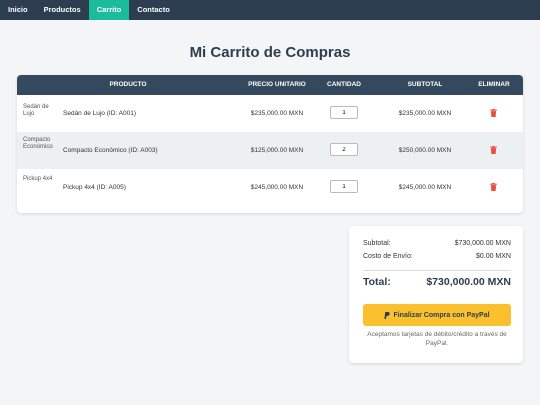 This screenshot has height=405, width=540. I want to click on header-unit-price: PRECIO UNITARIO, so click(277, 84).